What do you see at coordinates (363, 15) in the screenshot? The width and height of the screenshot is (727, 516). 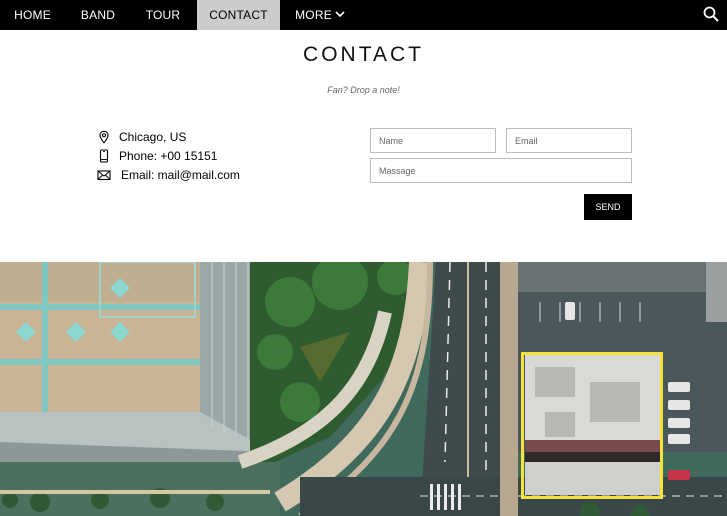 I see `top-navbar: HOME BAND TOUR CONTACT MORE` at bounding box center [363, 15].